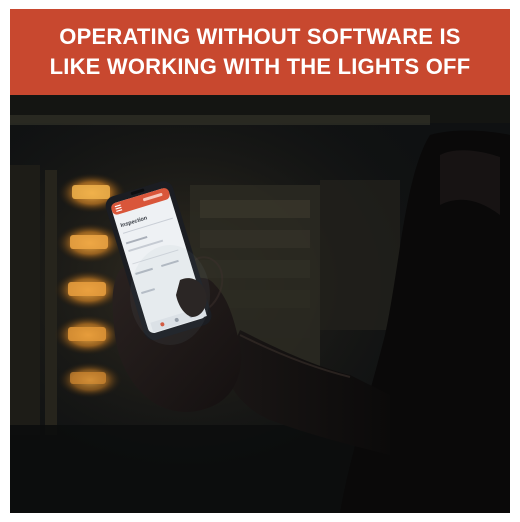 The image size is (520, 522). I want to click on left-wall-panel, so click(25, 300).